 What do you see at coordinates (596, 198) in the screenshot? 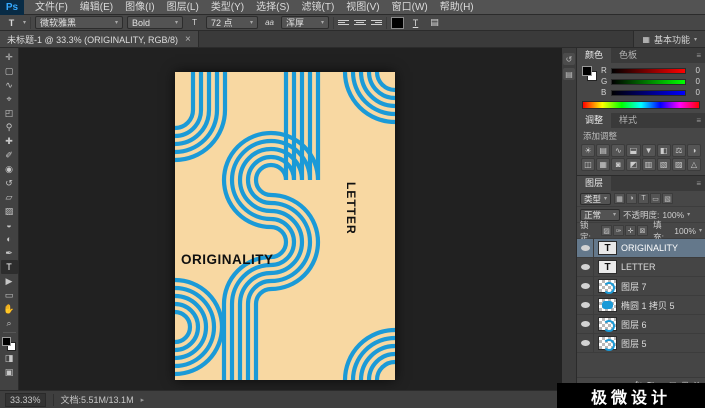
I see `layer-filter-select: 类型 ▾` at bounding box center [596, 198].